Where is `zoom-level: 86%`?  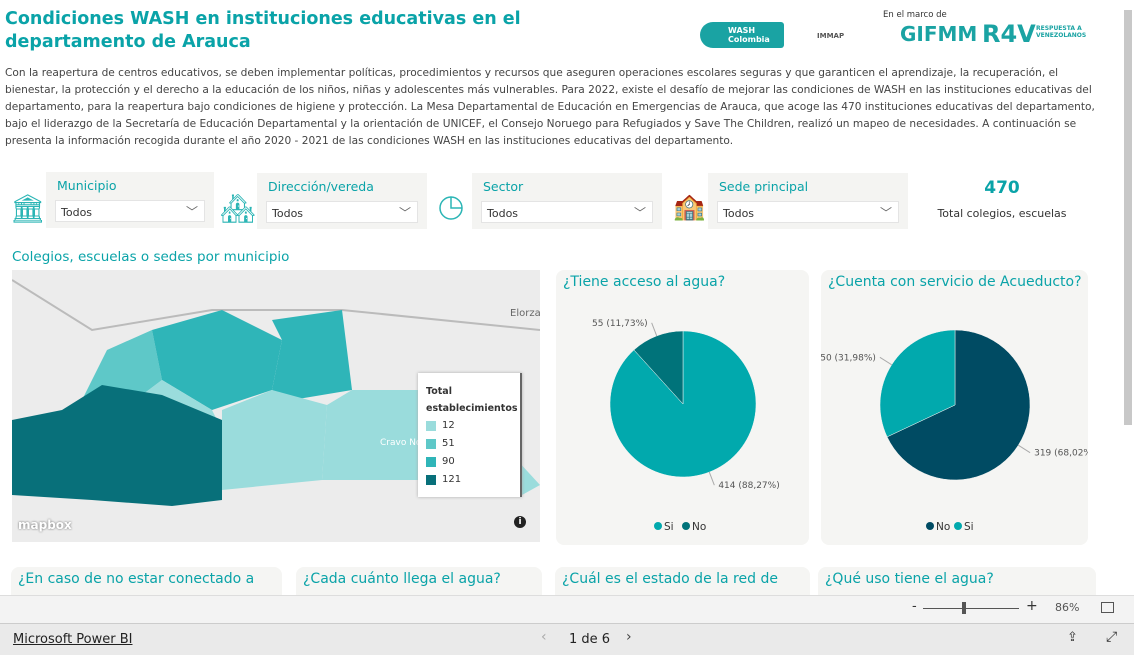 zoom-level: 86% is located at coordinates (1067, 607).